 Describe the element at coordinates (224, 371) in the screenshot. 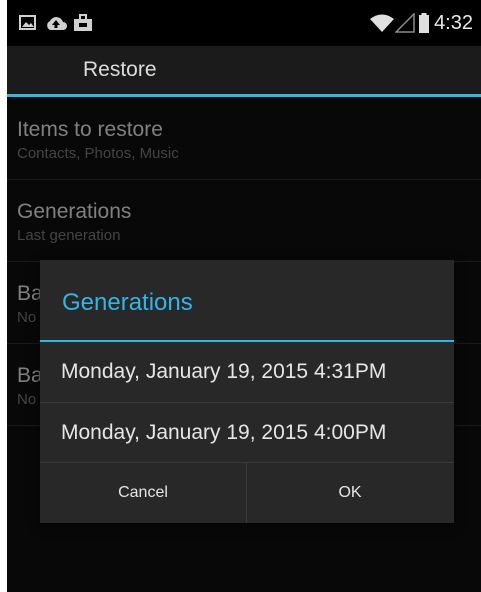

I see `generation-item-label: Monday, January 19, 2015 4:31PM` at that location.